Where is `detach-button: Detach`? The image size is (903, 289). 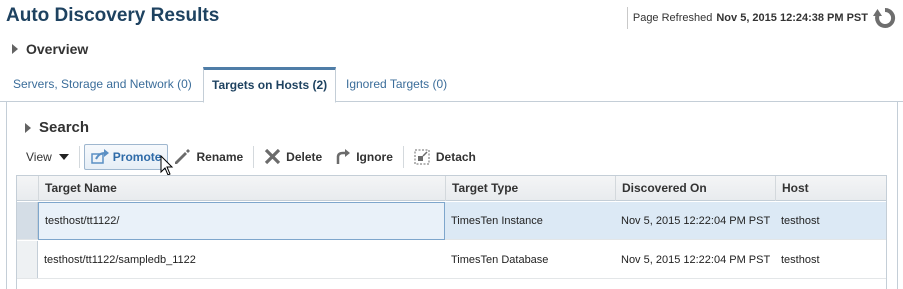 detach-button: Detach is located at coordinates (445, 157).